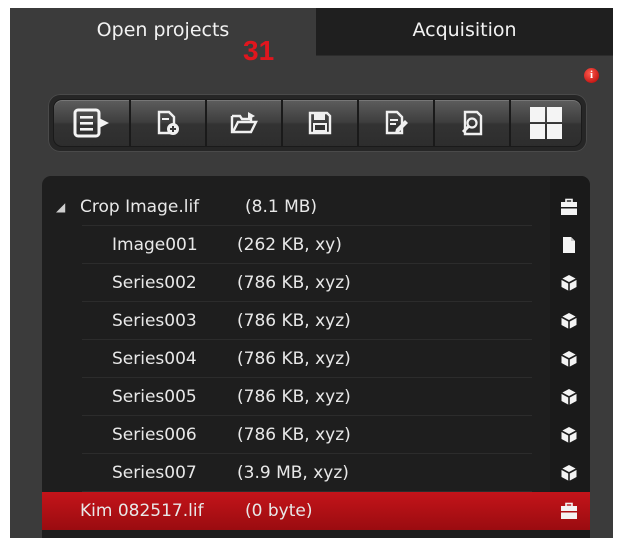  I want to click on series-row: Series003 (786 KB, xyz), so click(316, 321).